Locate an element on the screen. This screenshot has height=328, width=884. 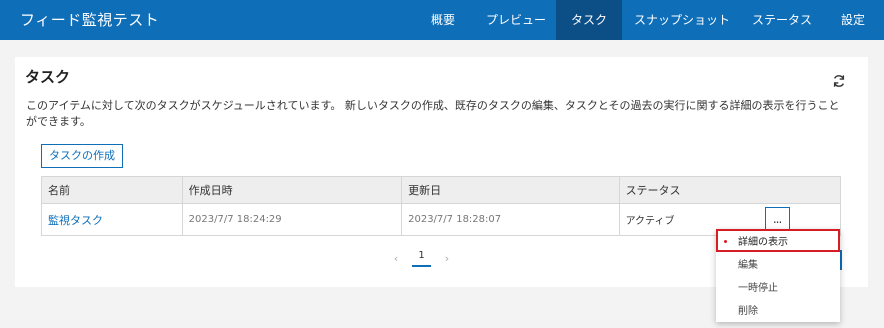
menu-item-label: 削除 is located at coordinates (748, 311).